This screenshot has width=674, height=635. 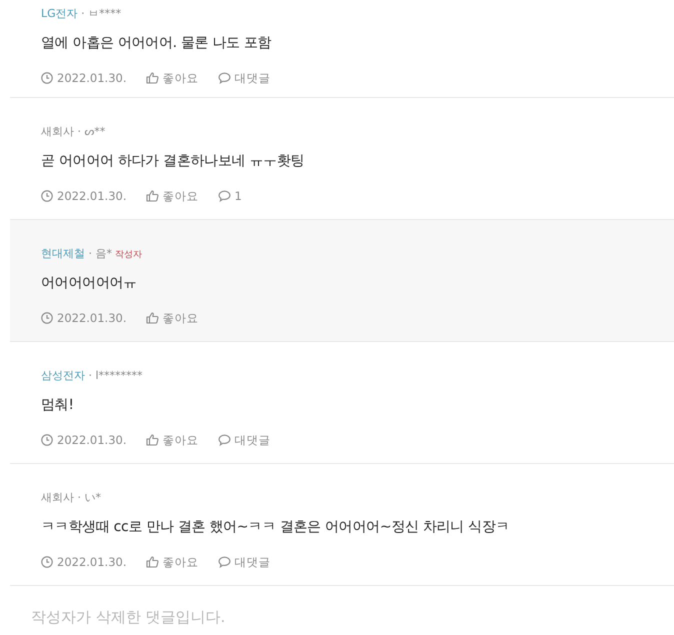 What do you see at coordinates (128, 617) in the screenshot?
I see `deleted-comment-text: 작성자가 삭제한 댓글입니다.` at bounding box center [128, 617].